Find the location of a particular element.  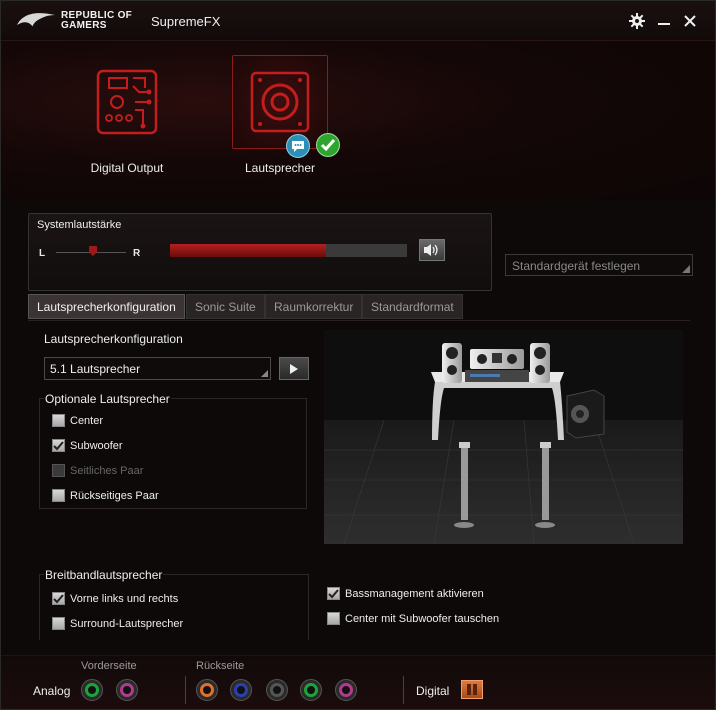

checkbox-label: Bassmanagement aktivieren is located at coordinates (414, 593).